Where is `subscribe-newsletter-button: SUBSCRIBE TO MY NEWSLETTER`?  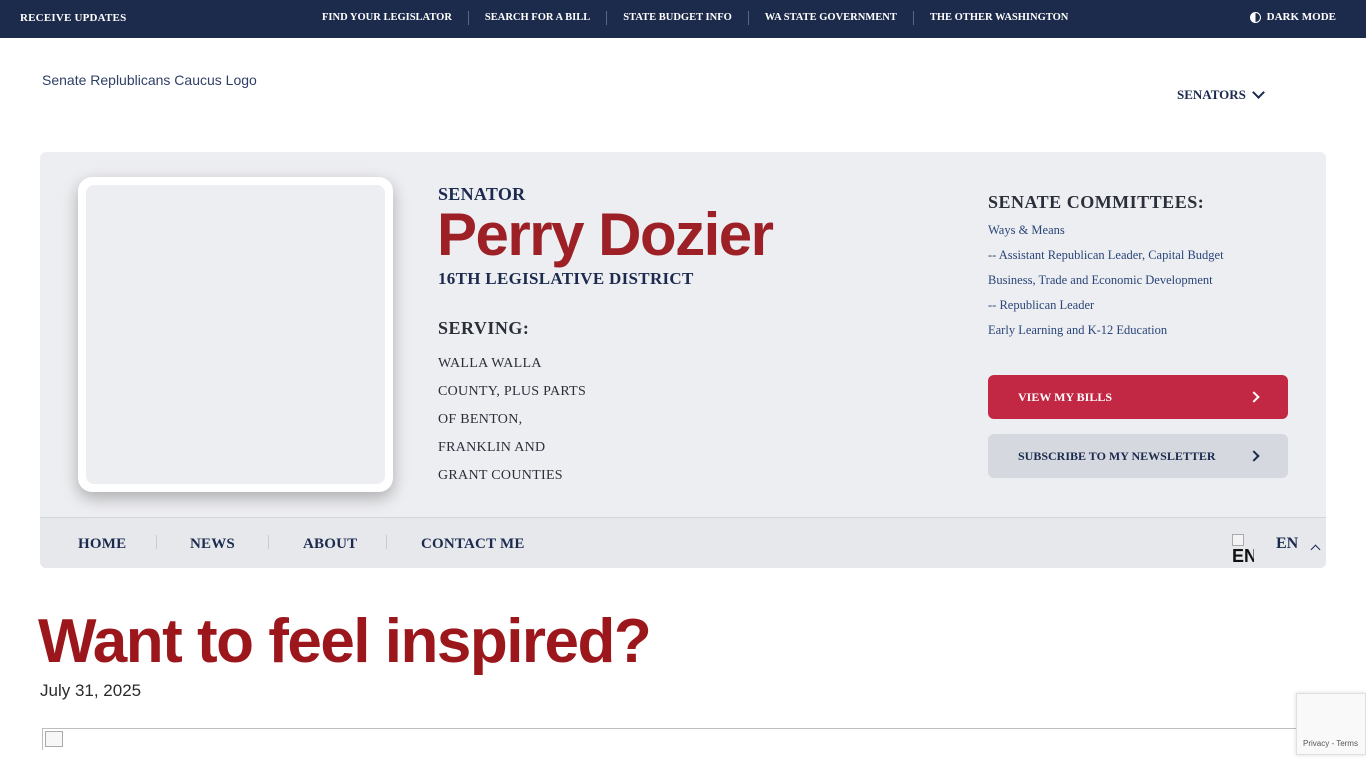 subscribe-newsletter-button: SUBSCRIBE TO MY NEWSLETTER is located at coordinates (1138, 456).